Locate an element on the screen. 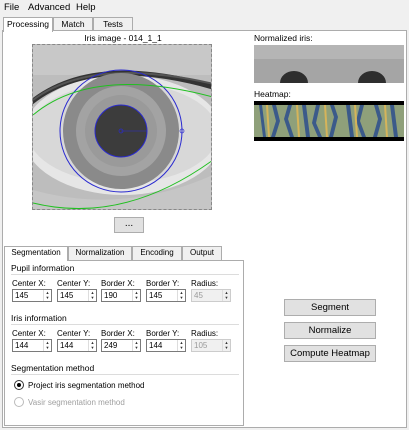  iris-border-y-label: Border Y: is located at coordinates (163, 333).